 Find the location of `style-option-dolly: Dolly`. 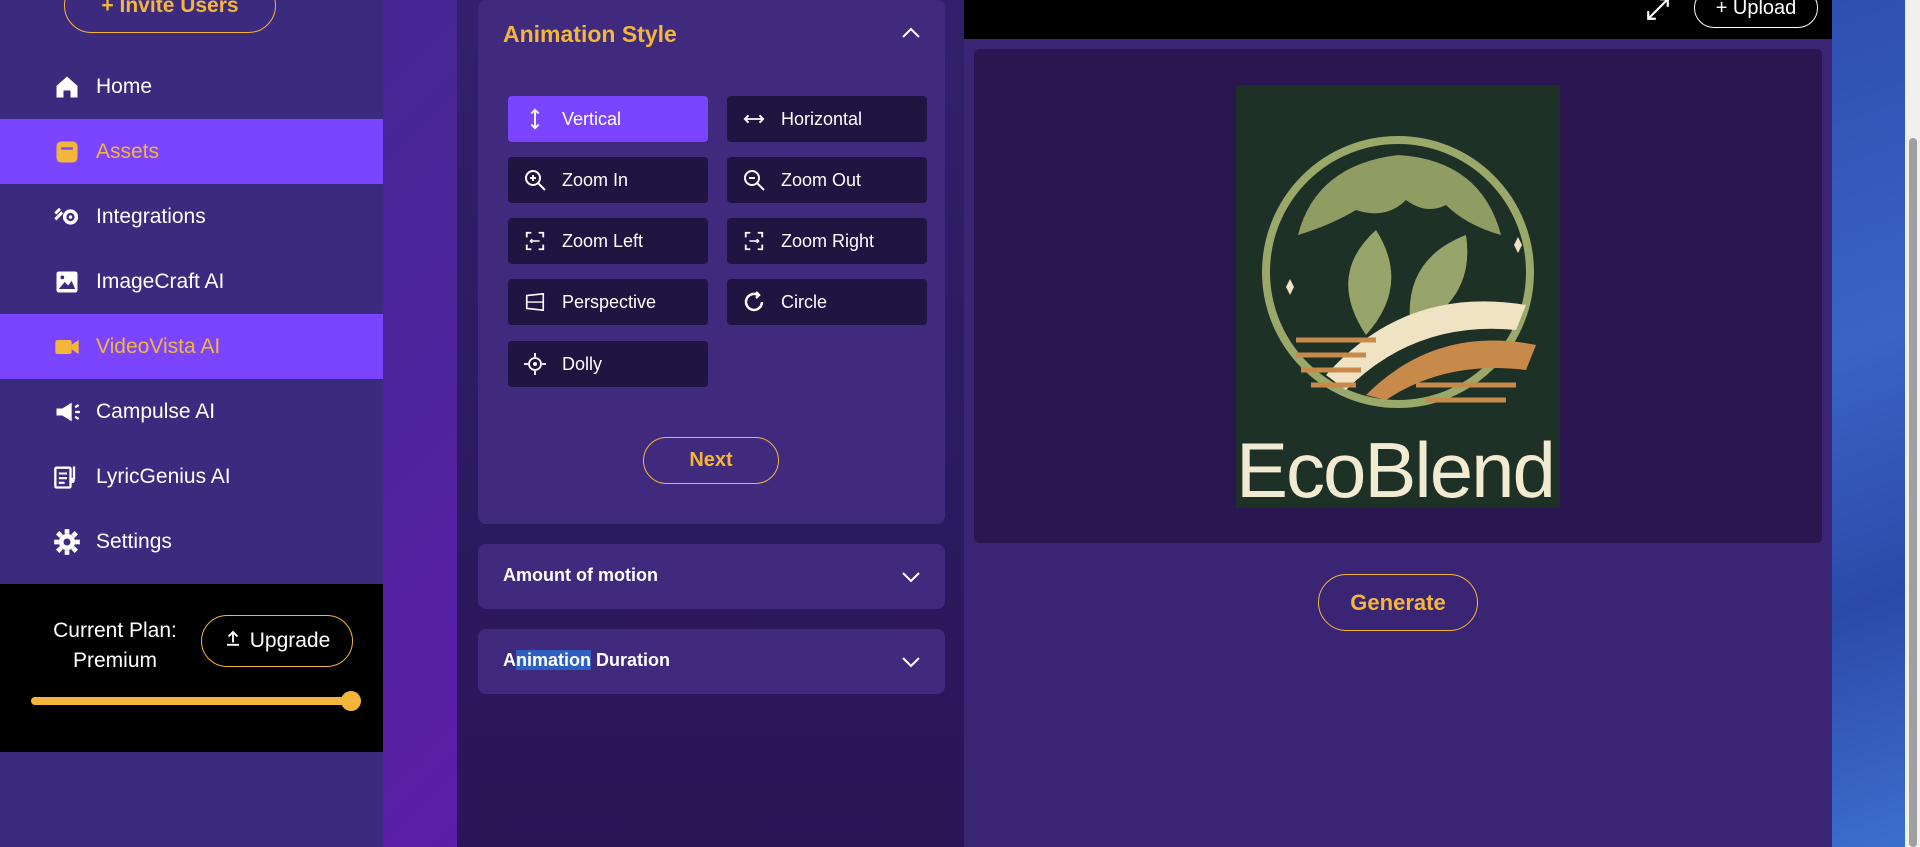

style-option-dolly: Dolly is located at coordinates (608, 364).